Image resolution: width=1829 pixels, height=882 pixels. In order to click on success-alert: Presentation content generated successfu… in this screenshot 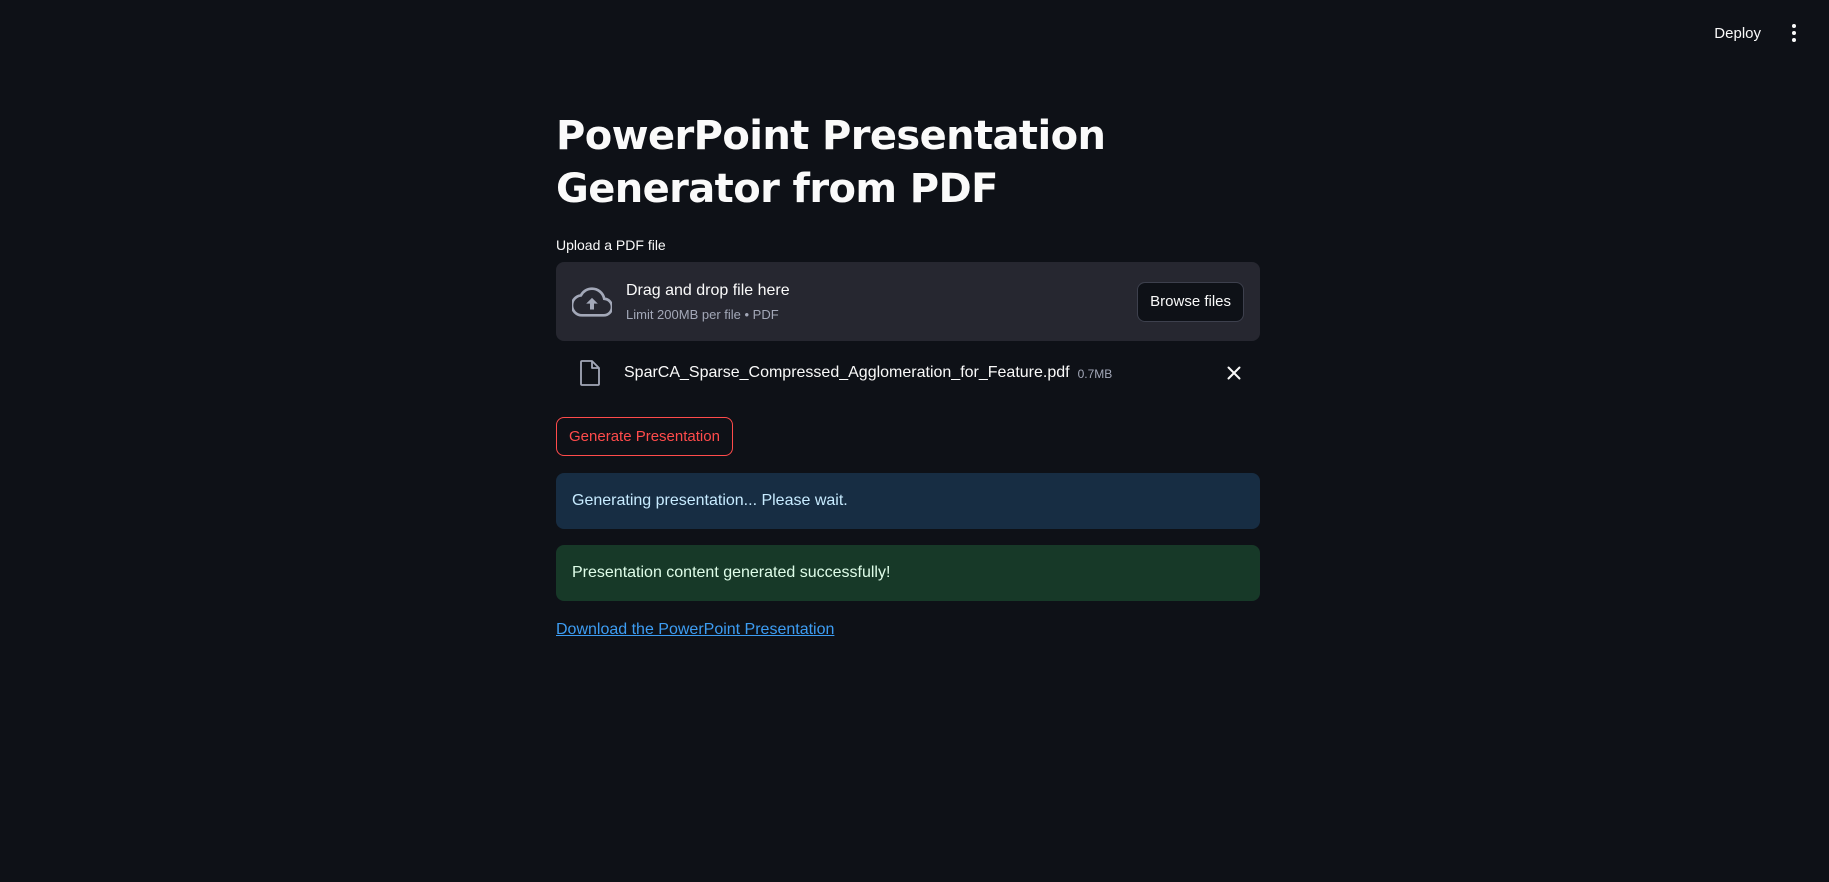, I will do `click(908, 573)`.